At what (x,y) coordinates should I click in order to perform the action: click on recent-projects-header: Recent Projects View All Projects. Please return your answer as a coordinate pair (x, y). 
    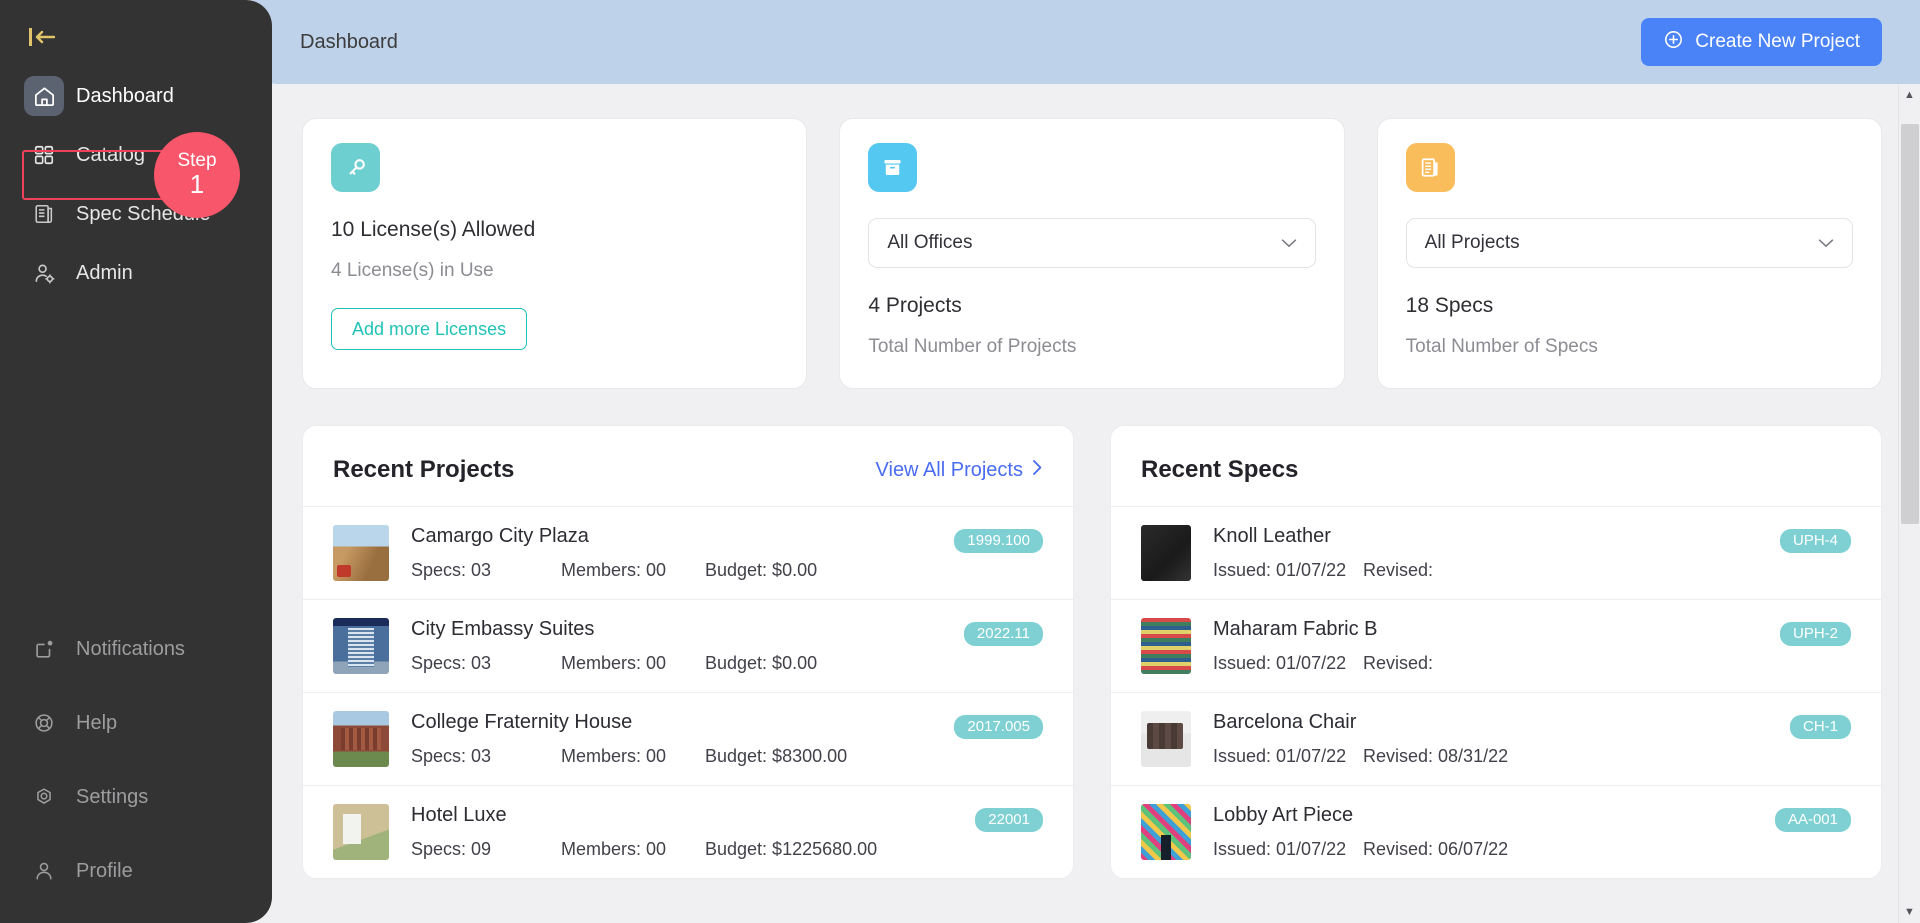
    Looking at the image, I should click on (688, 466).